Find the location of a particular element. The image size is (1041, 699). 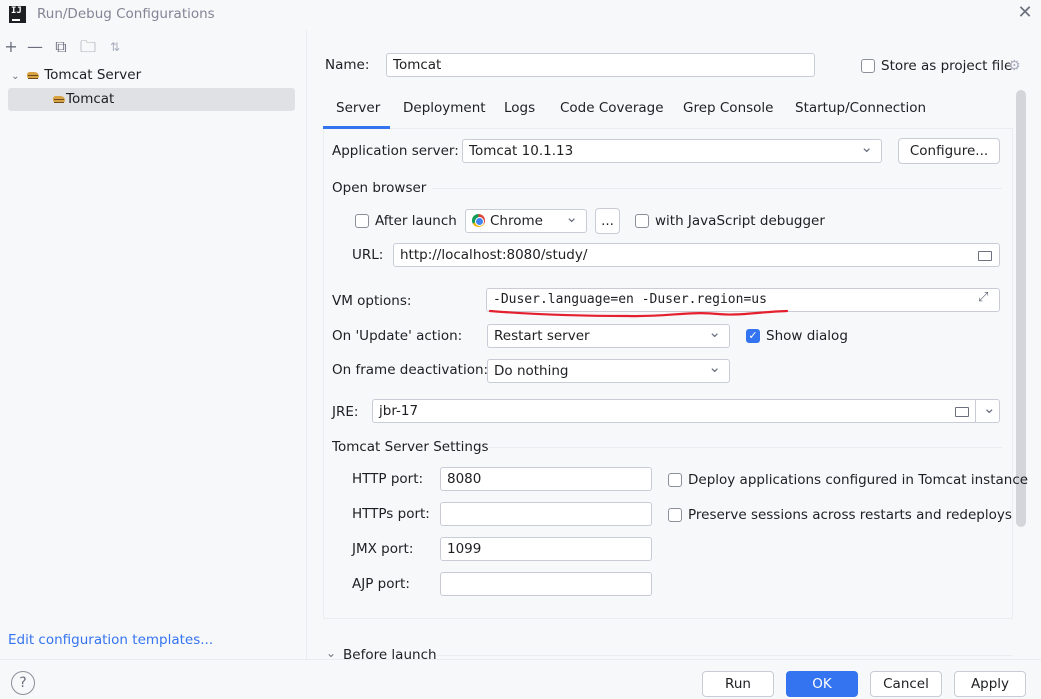

add-icon: + is located at coordinates (11, 47).